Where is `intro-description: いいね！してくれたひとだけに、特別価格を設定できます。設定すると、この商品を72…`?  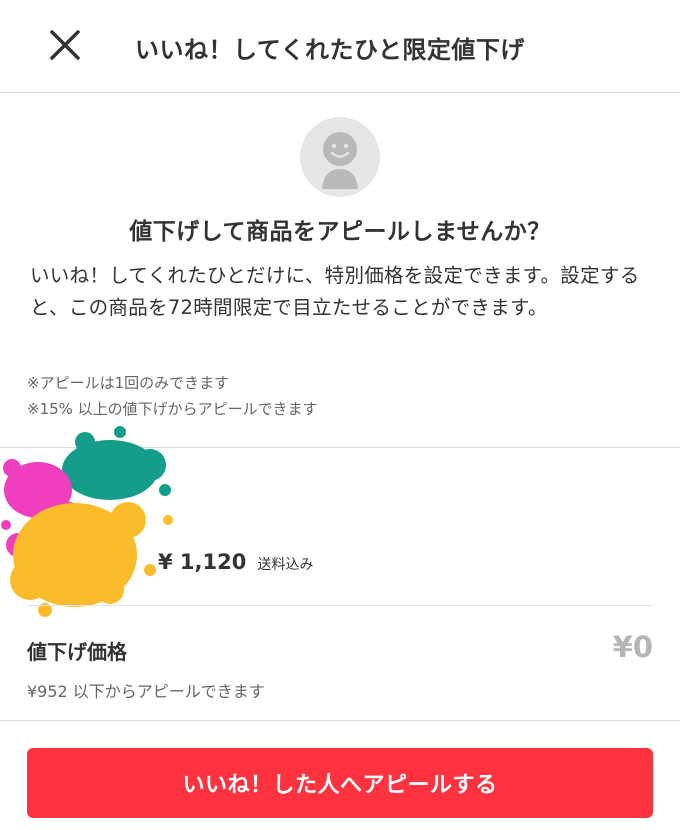 intro-description: いいね！してくれたひとだけに、特別価格を設定できます。設定すると、この商品を72… is located at coordinates (335, 291).